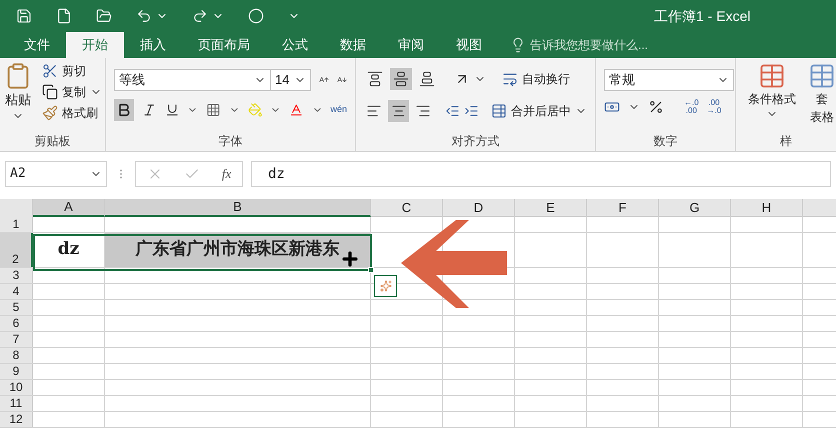  Describe the element at coordinates (691, 107) in the screenshot. I see `increase-decimal-button: ←.0 .00` at that location.